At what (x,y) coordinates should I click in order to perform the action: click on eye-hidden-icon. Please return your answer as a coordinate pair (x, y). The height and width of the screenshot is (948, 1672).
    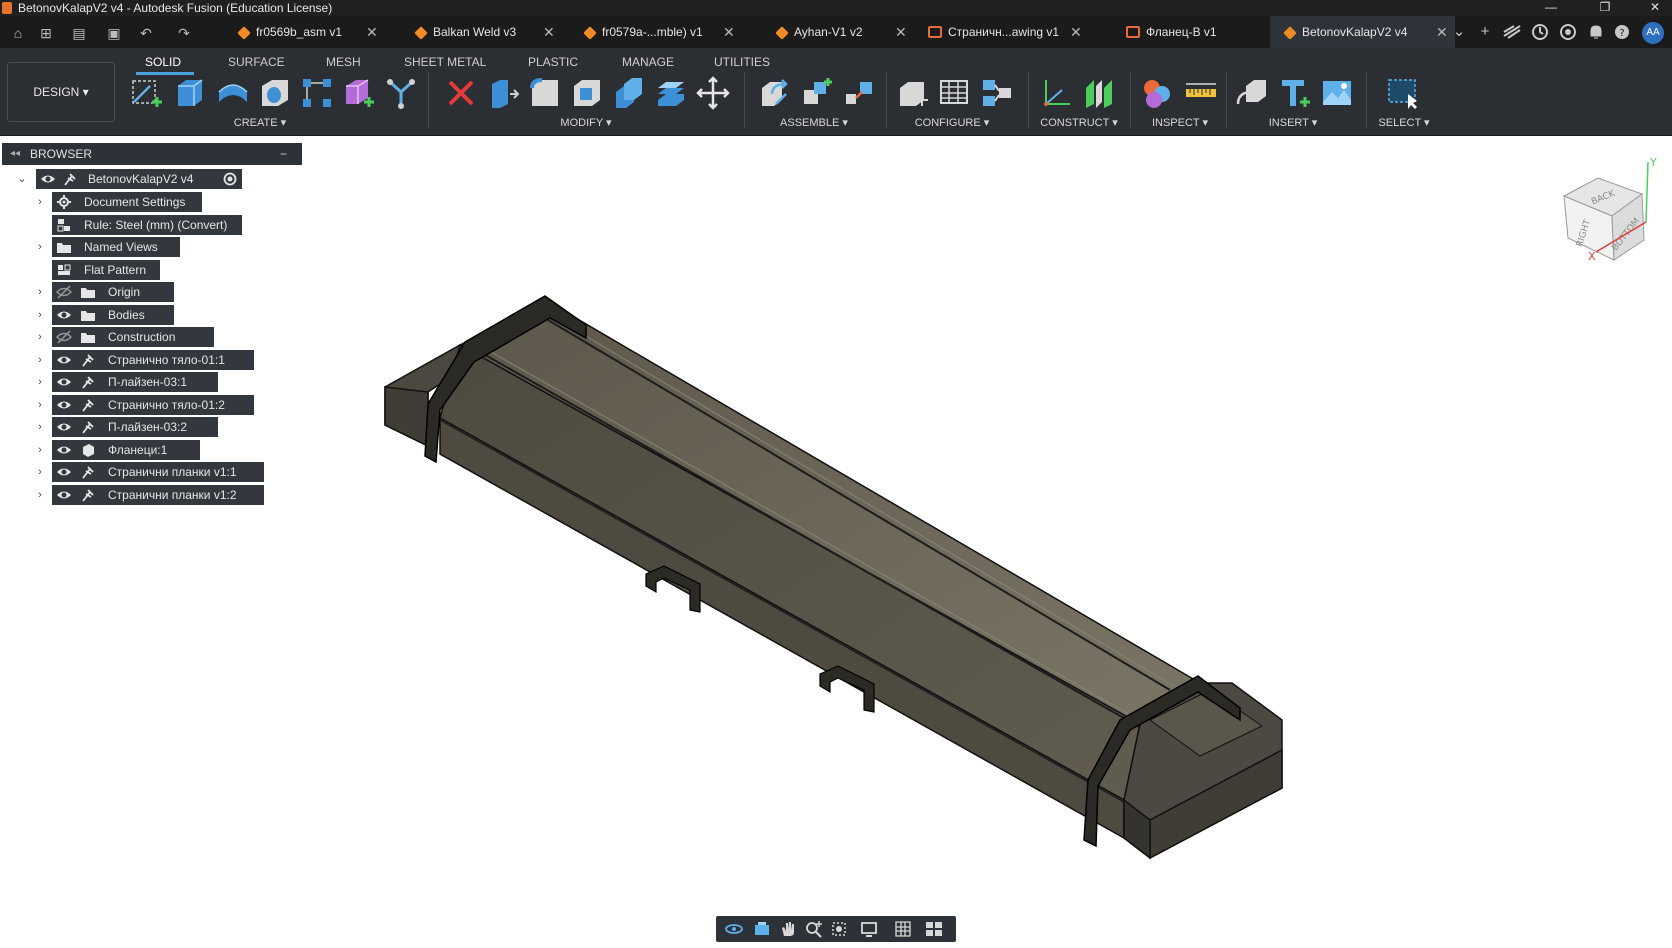
    Looking at the image, I should click on (64, 292).